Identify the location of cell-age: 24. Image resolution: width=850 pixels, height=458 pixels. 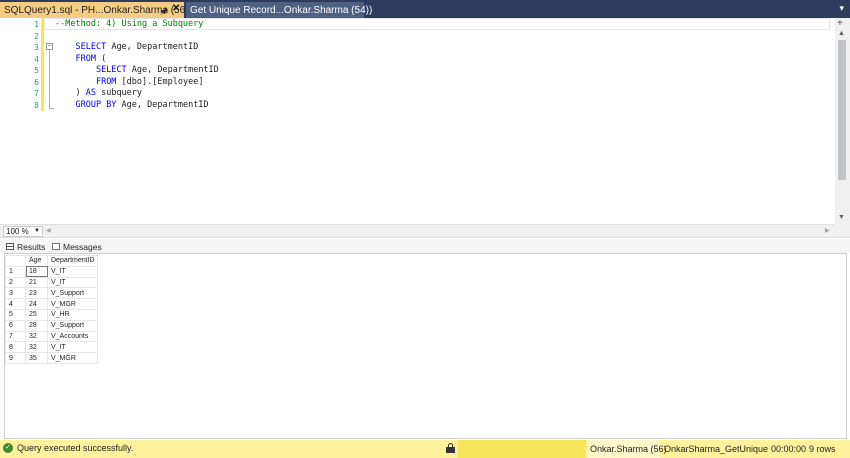
(36, 304).